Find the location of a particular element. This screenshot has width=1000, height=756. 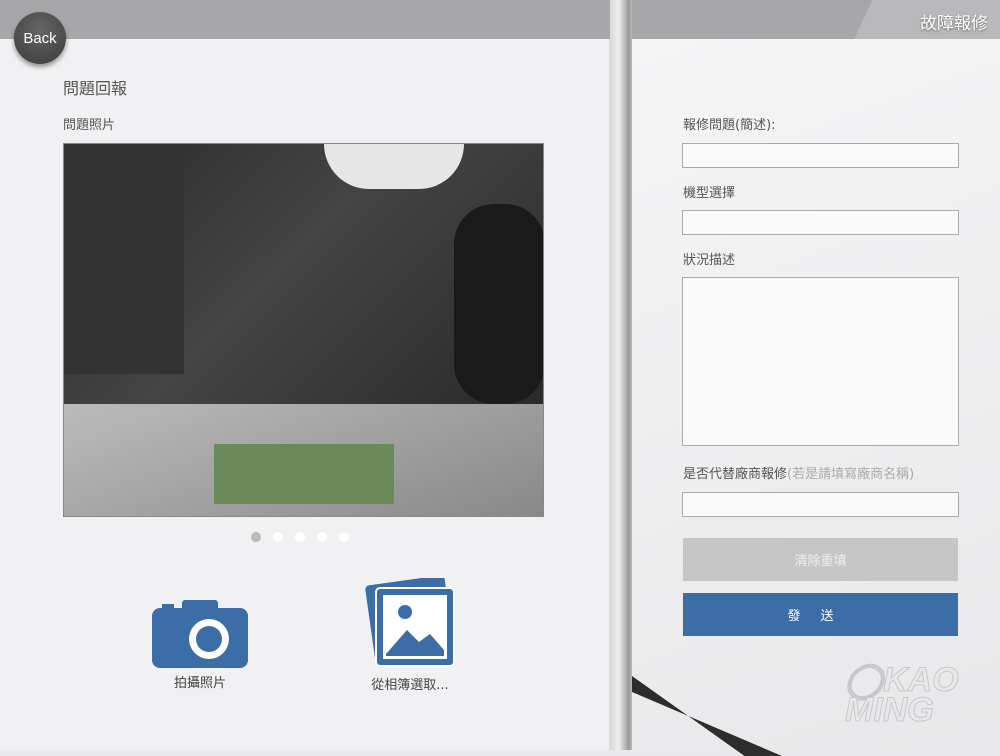

description-label: 狀況描述 is located at coordinates (709, 260).